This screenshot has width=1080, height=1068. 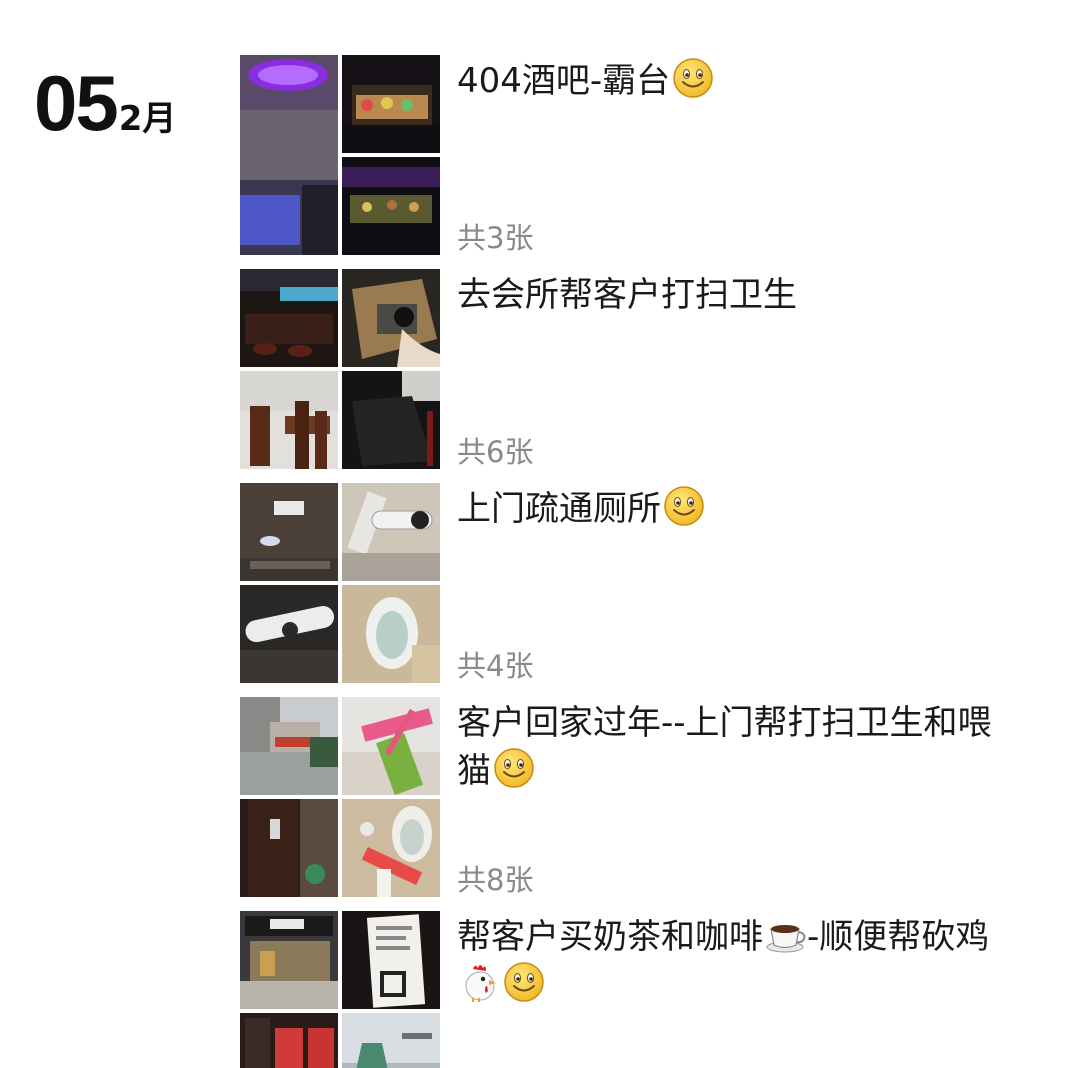 I want to click on post-caption-text: 404酒吧-霸台, so click(x=564, y=81).